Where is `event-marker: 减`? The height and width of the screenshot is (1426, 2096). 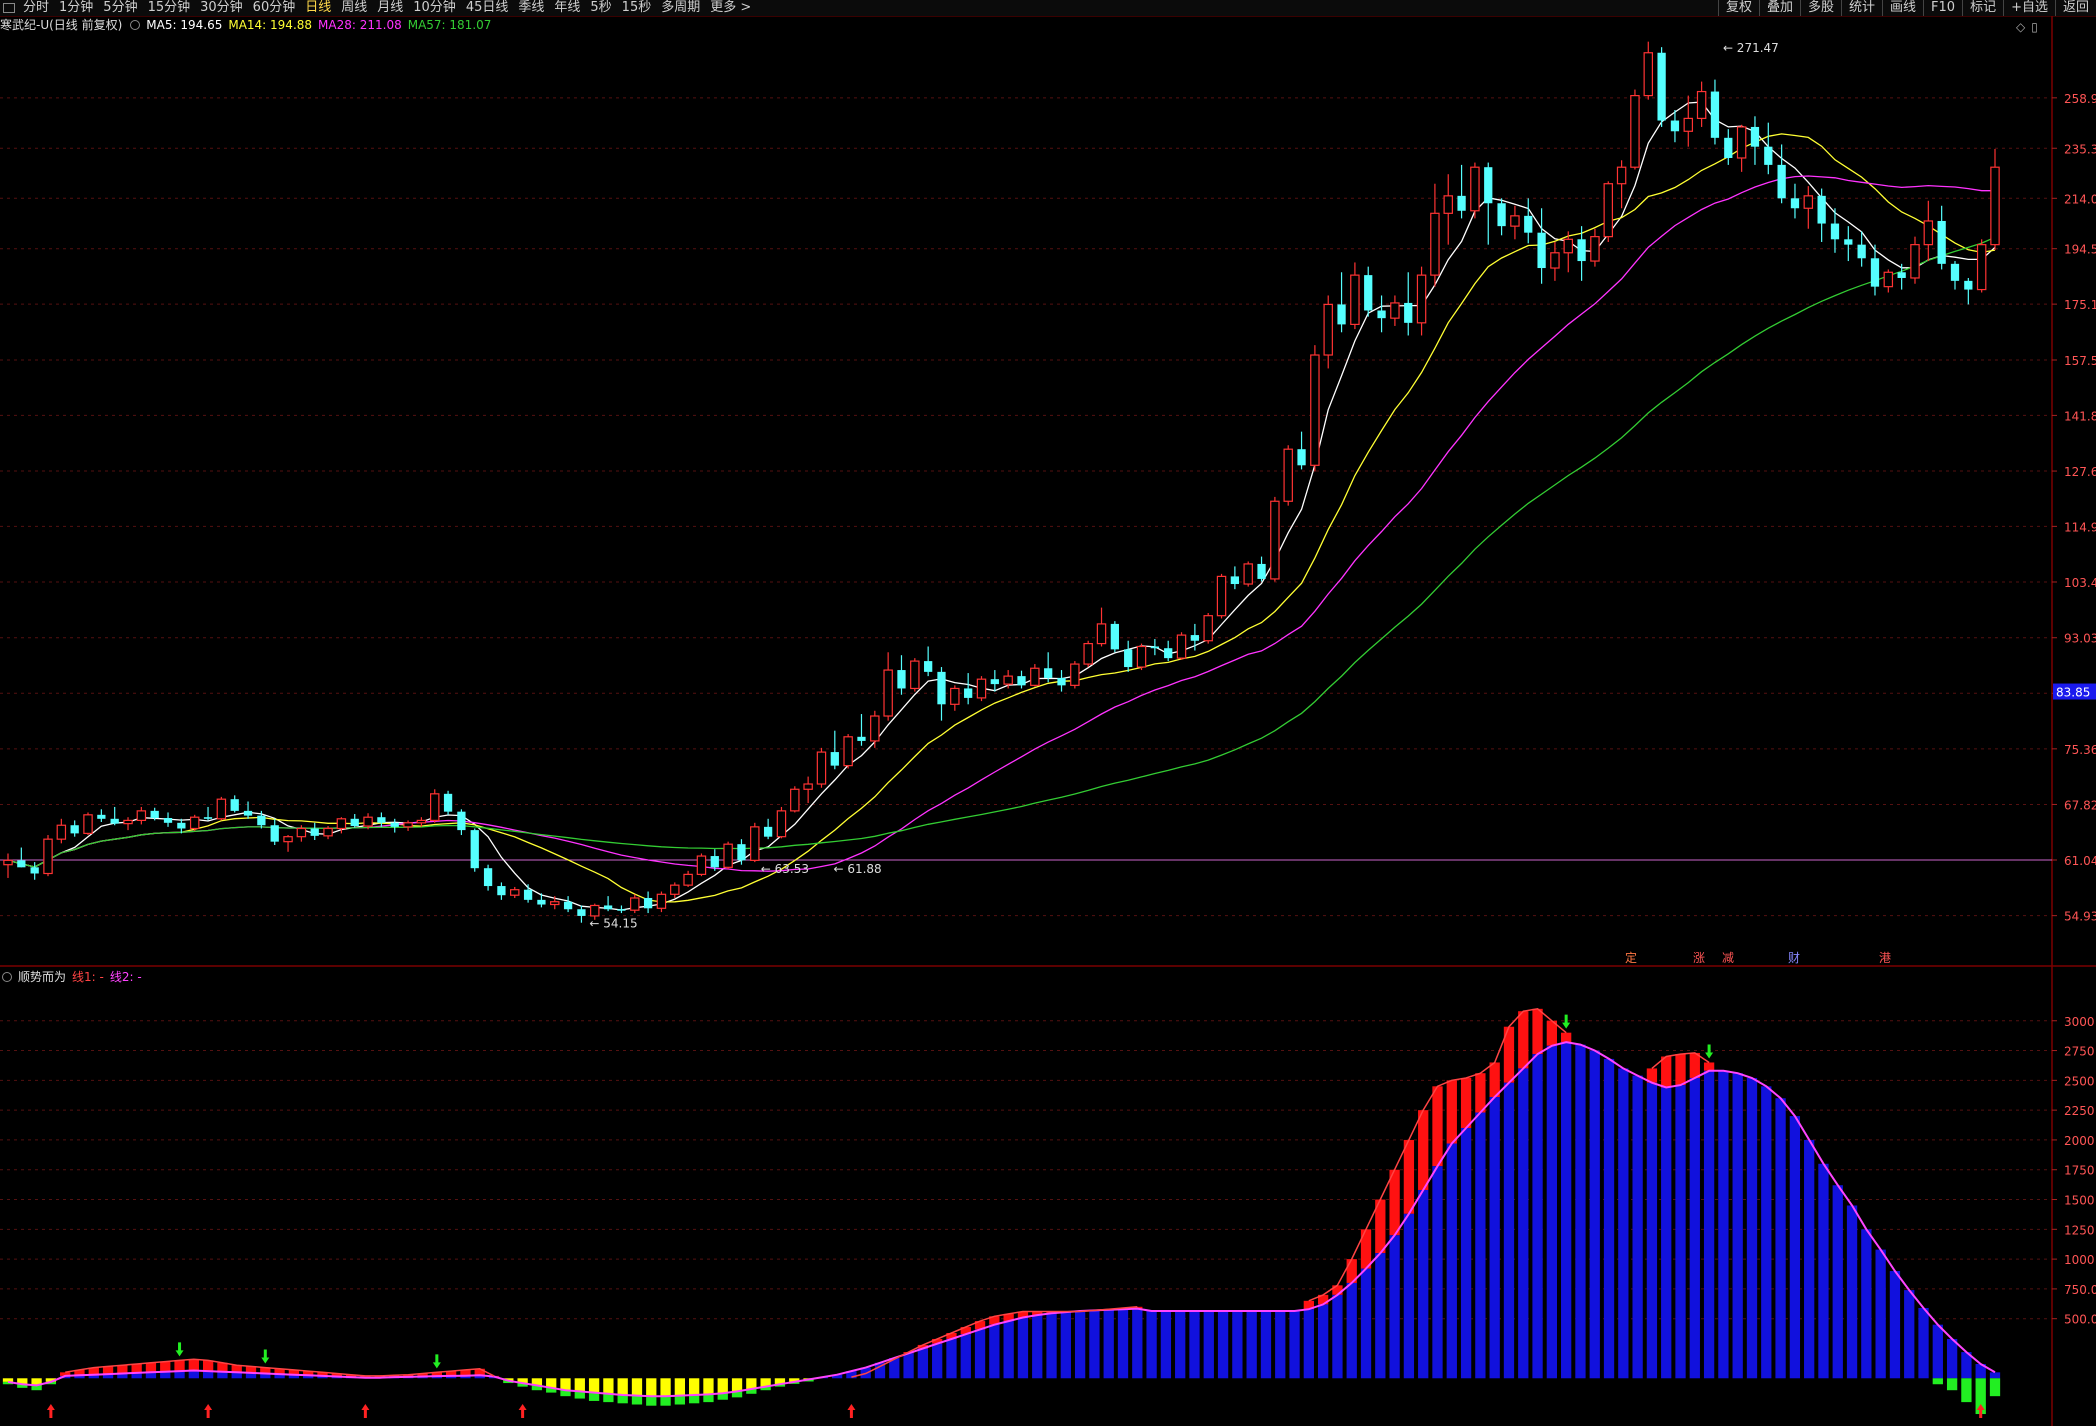 event-marker: 减 is located at coordinates (1728, 958).